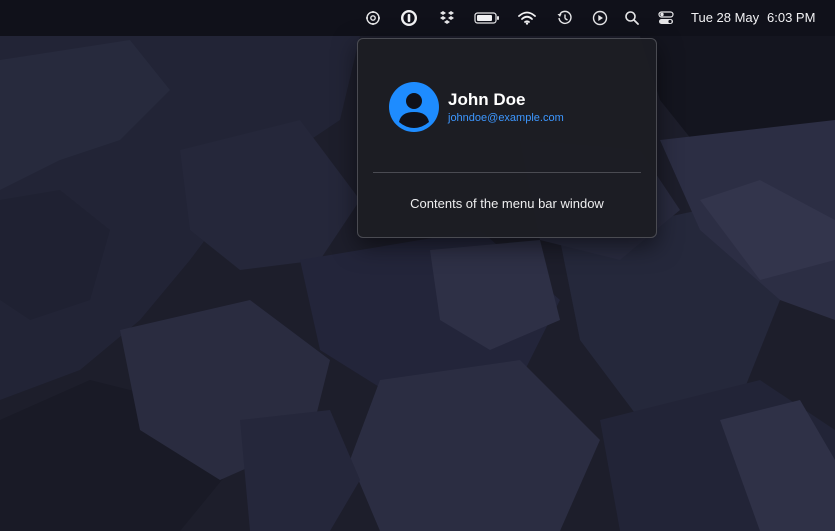  Describe the element at coordinates (791, 17) in the screenshot. I see `menubar-clock: 6:03 PM` at that location.